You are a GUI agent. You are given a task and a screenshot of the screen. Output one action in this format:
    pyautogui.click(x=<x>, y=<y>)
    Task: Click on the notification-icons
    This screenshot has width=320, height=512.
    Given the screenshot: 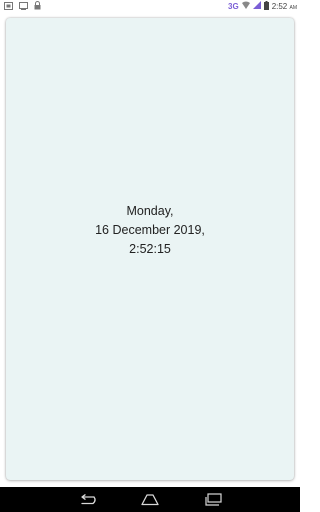 What is the action you would take?
    pyautogui.click(x=22, y=6)
    